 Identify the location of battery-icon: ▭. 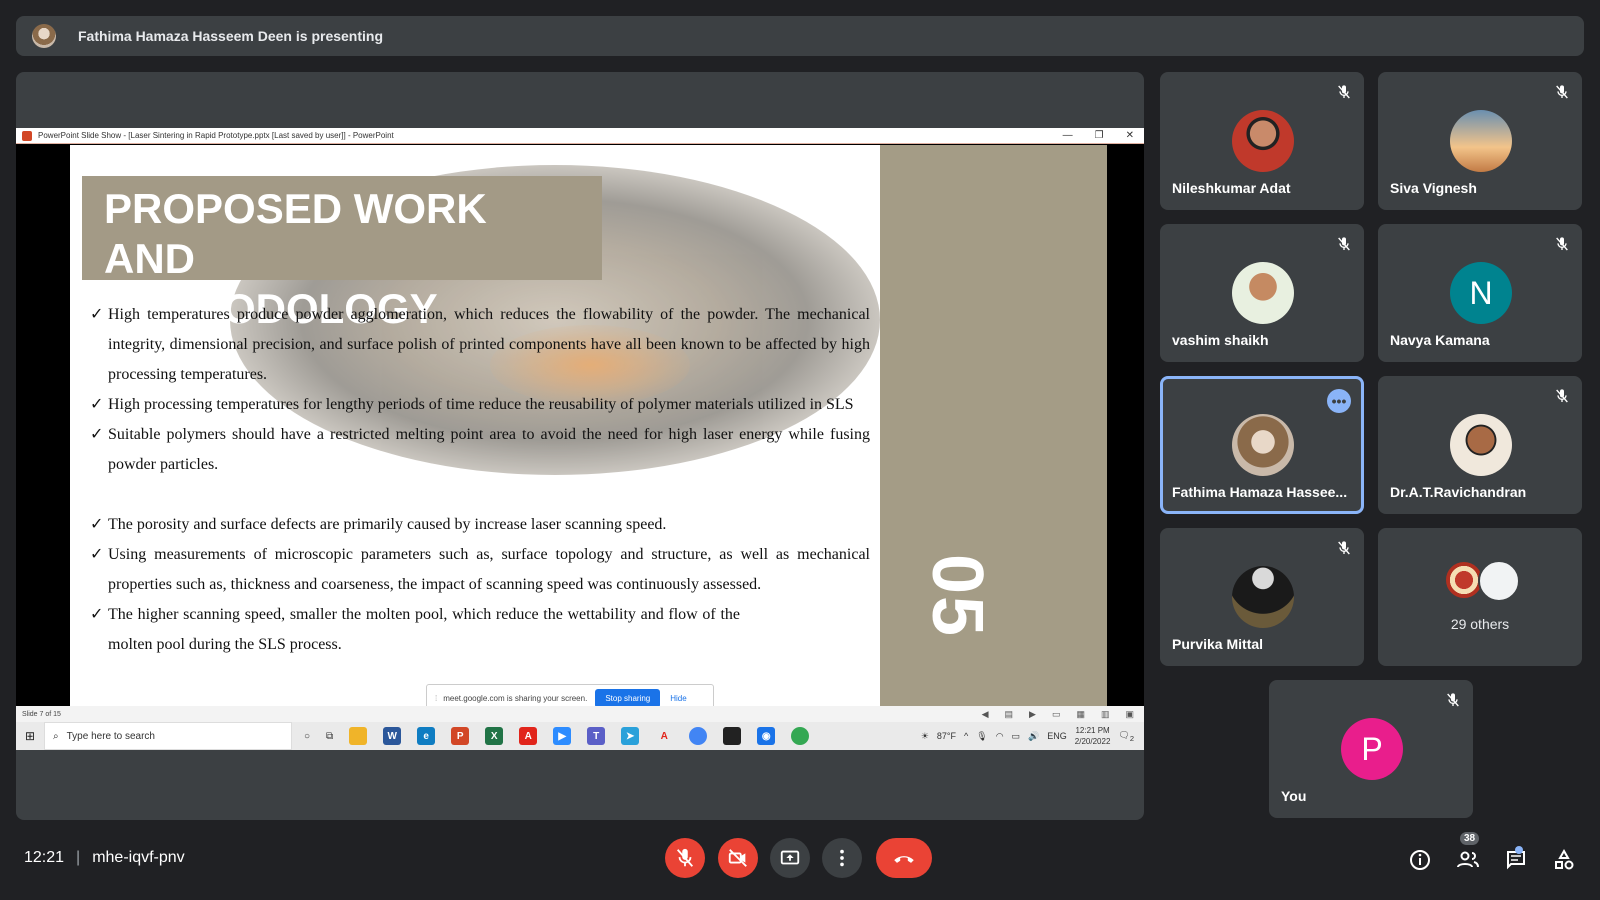
(1016, 736).